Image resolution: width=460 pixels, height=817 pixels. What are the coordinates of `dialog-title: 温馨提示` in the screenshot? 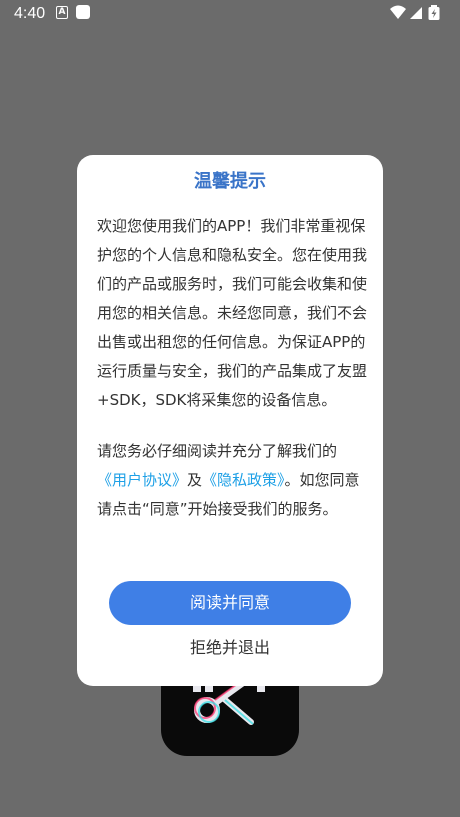 It's located at (230, 181).